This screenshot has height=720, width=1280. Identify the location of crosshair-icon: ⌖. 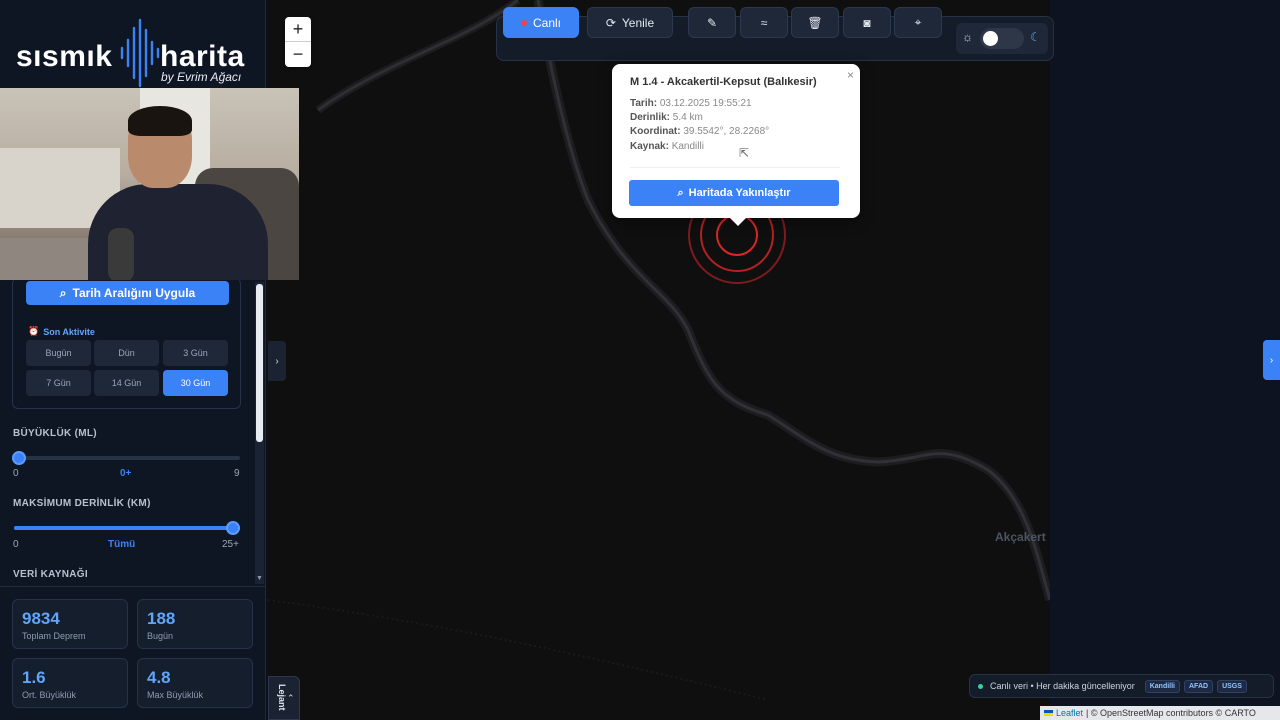
(918, 22).